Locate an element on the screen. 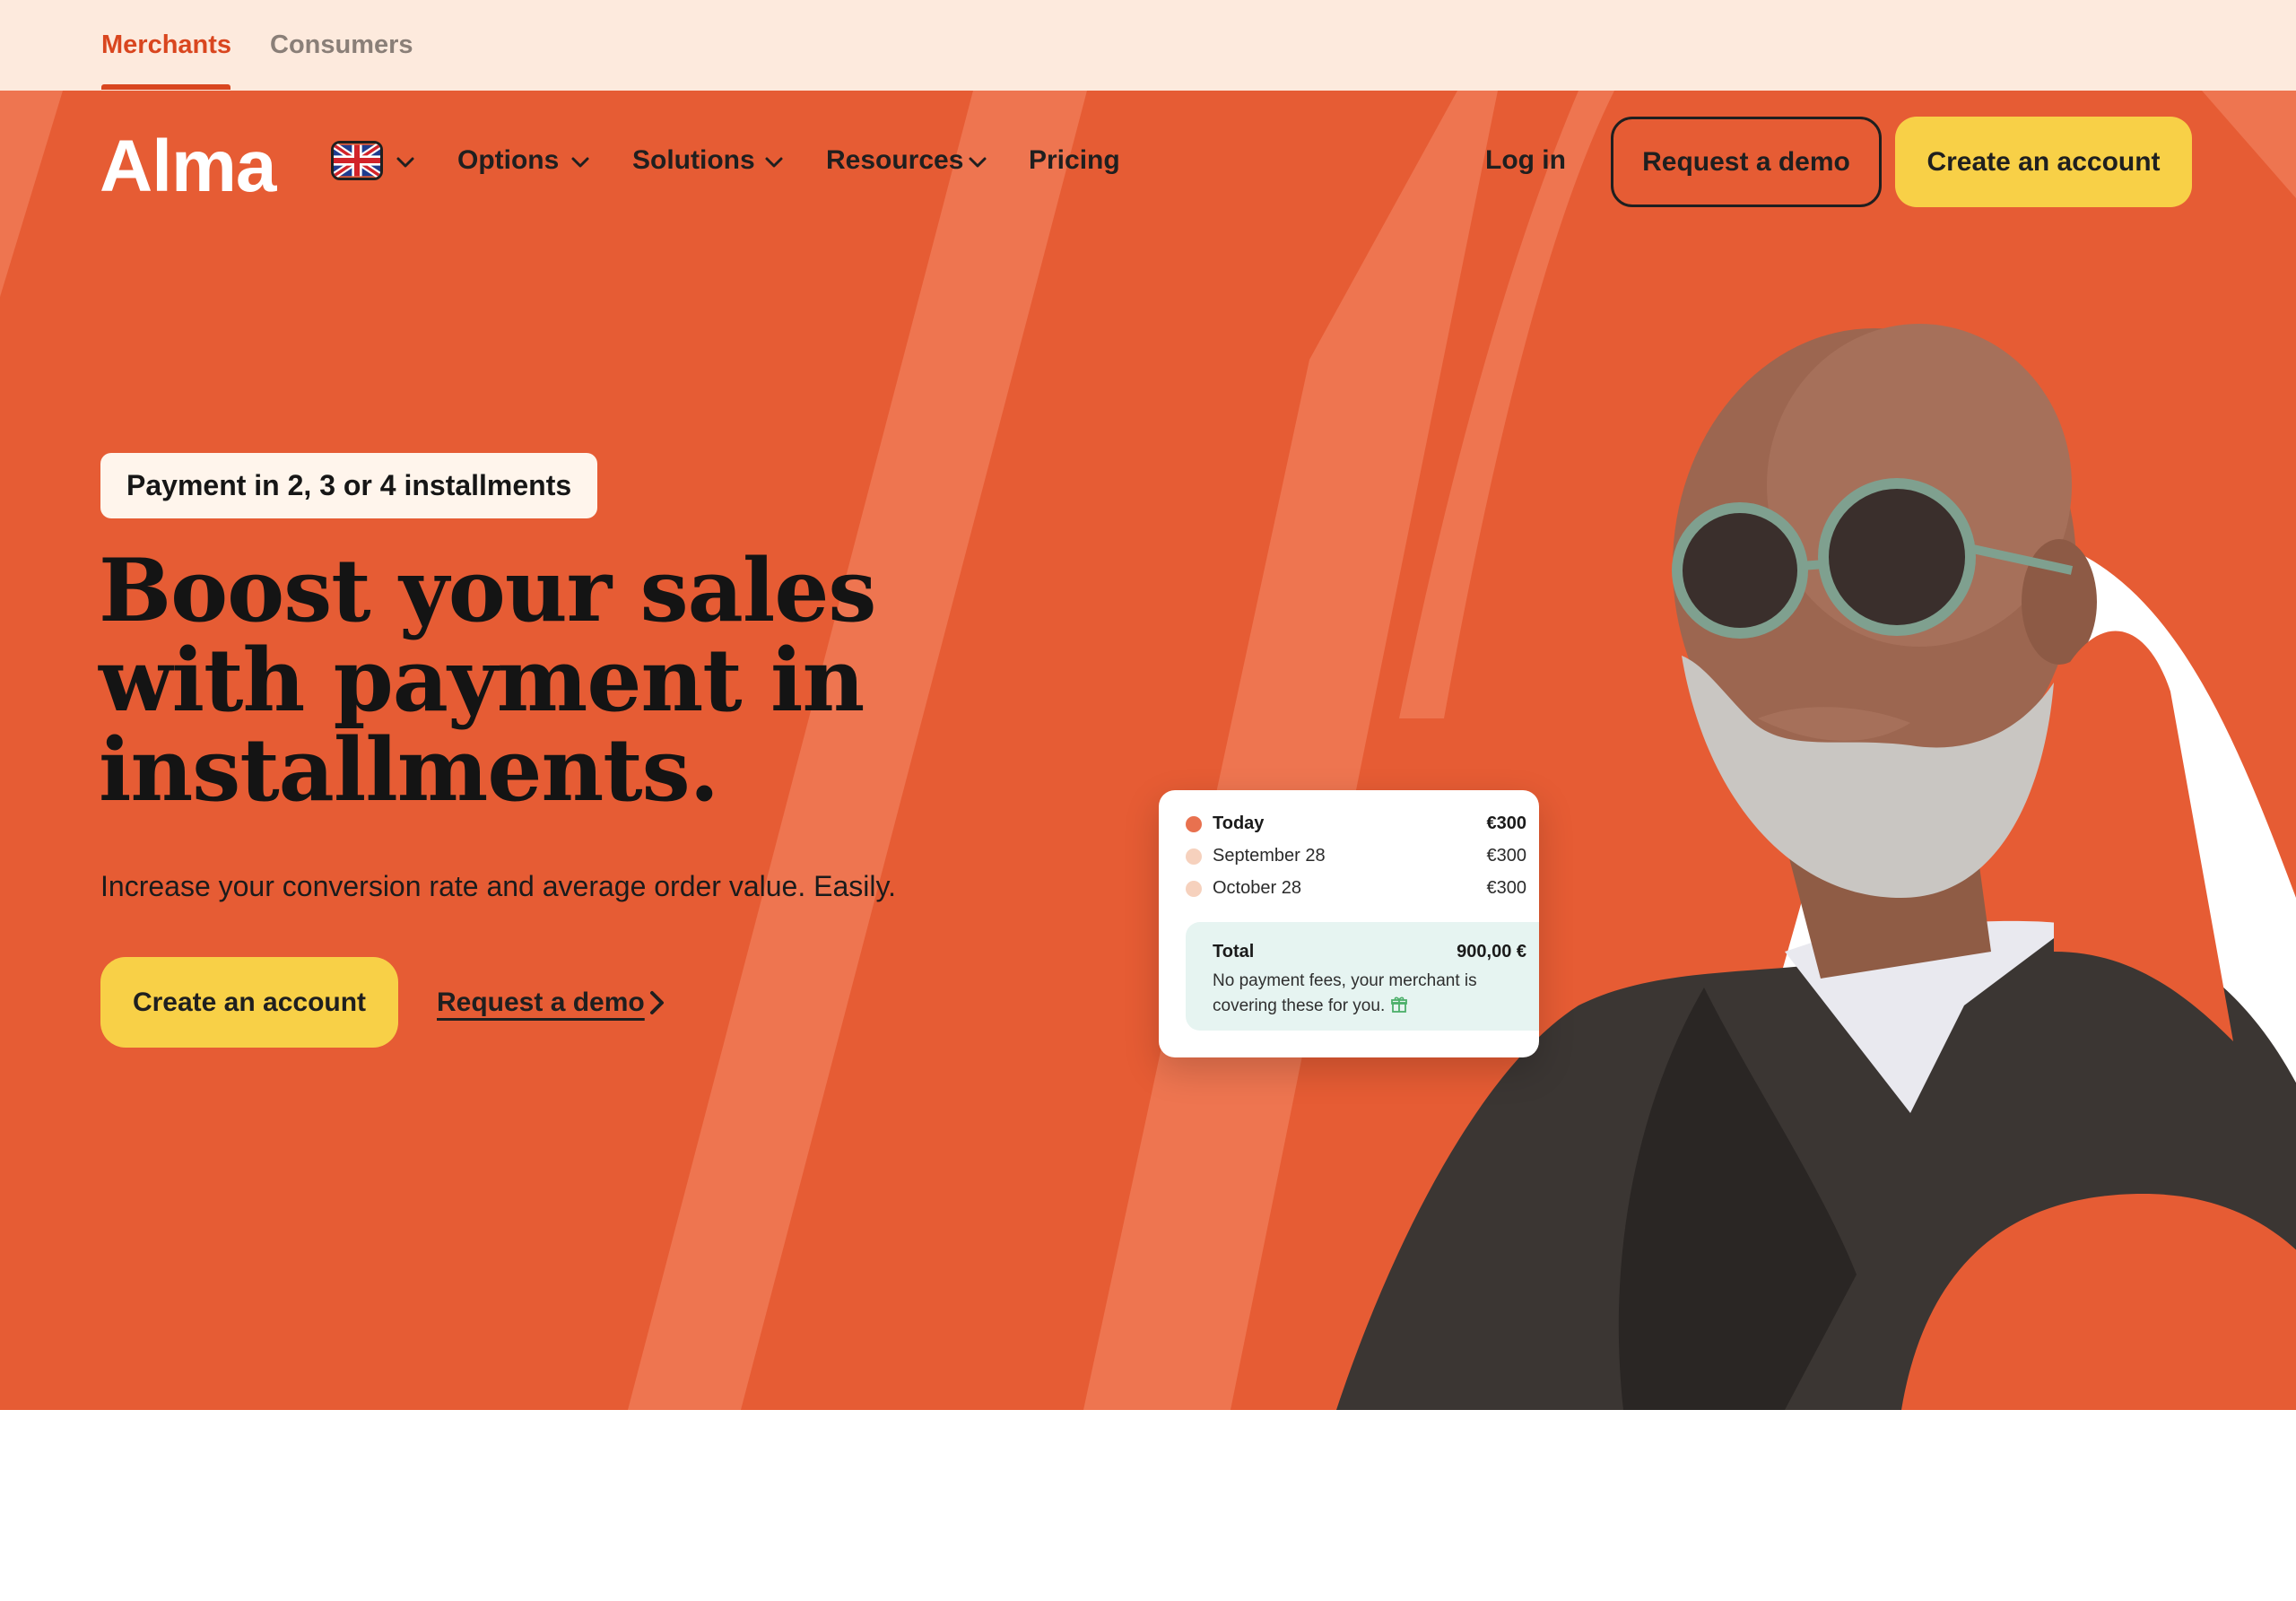 The height and width of the screenshot is (1601, 2296). uk-flag-icon is located at coordinates (357, 160).